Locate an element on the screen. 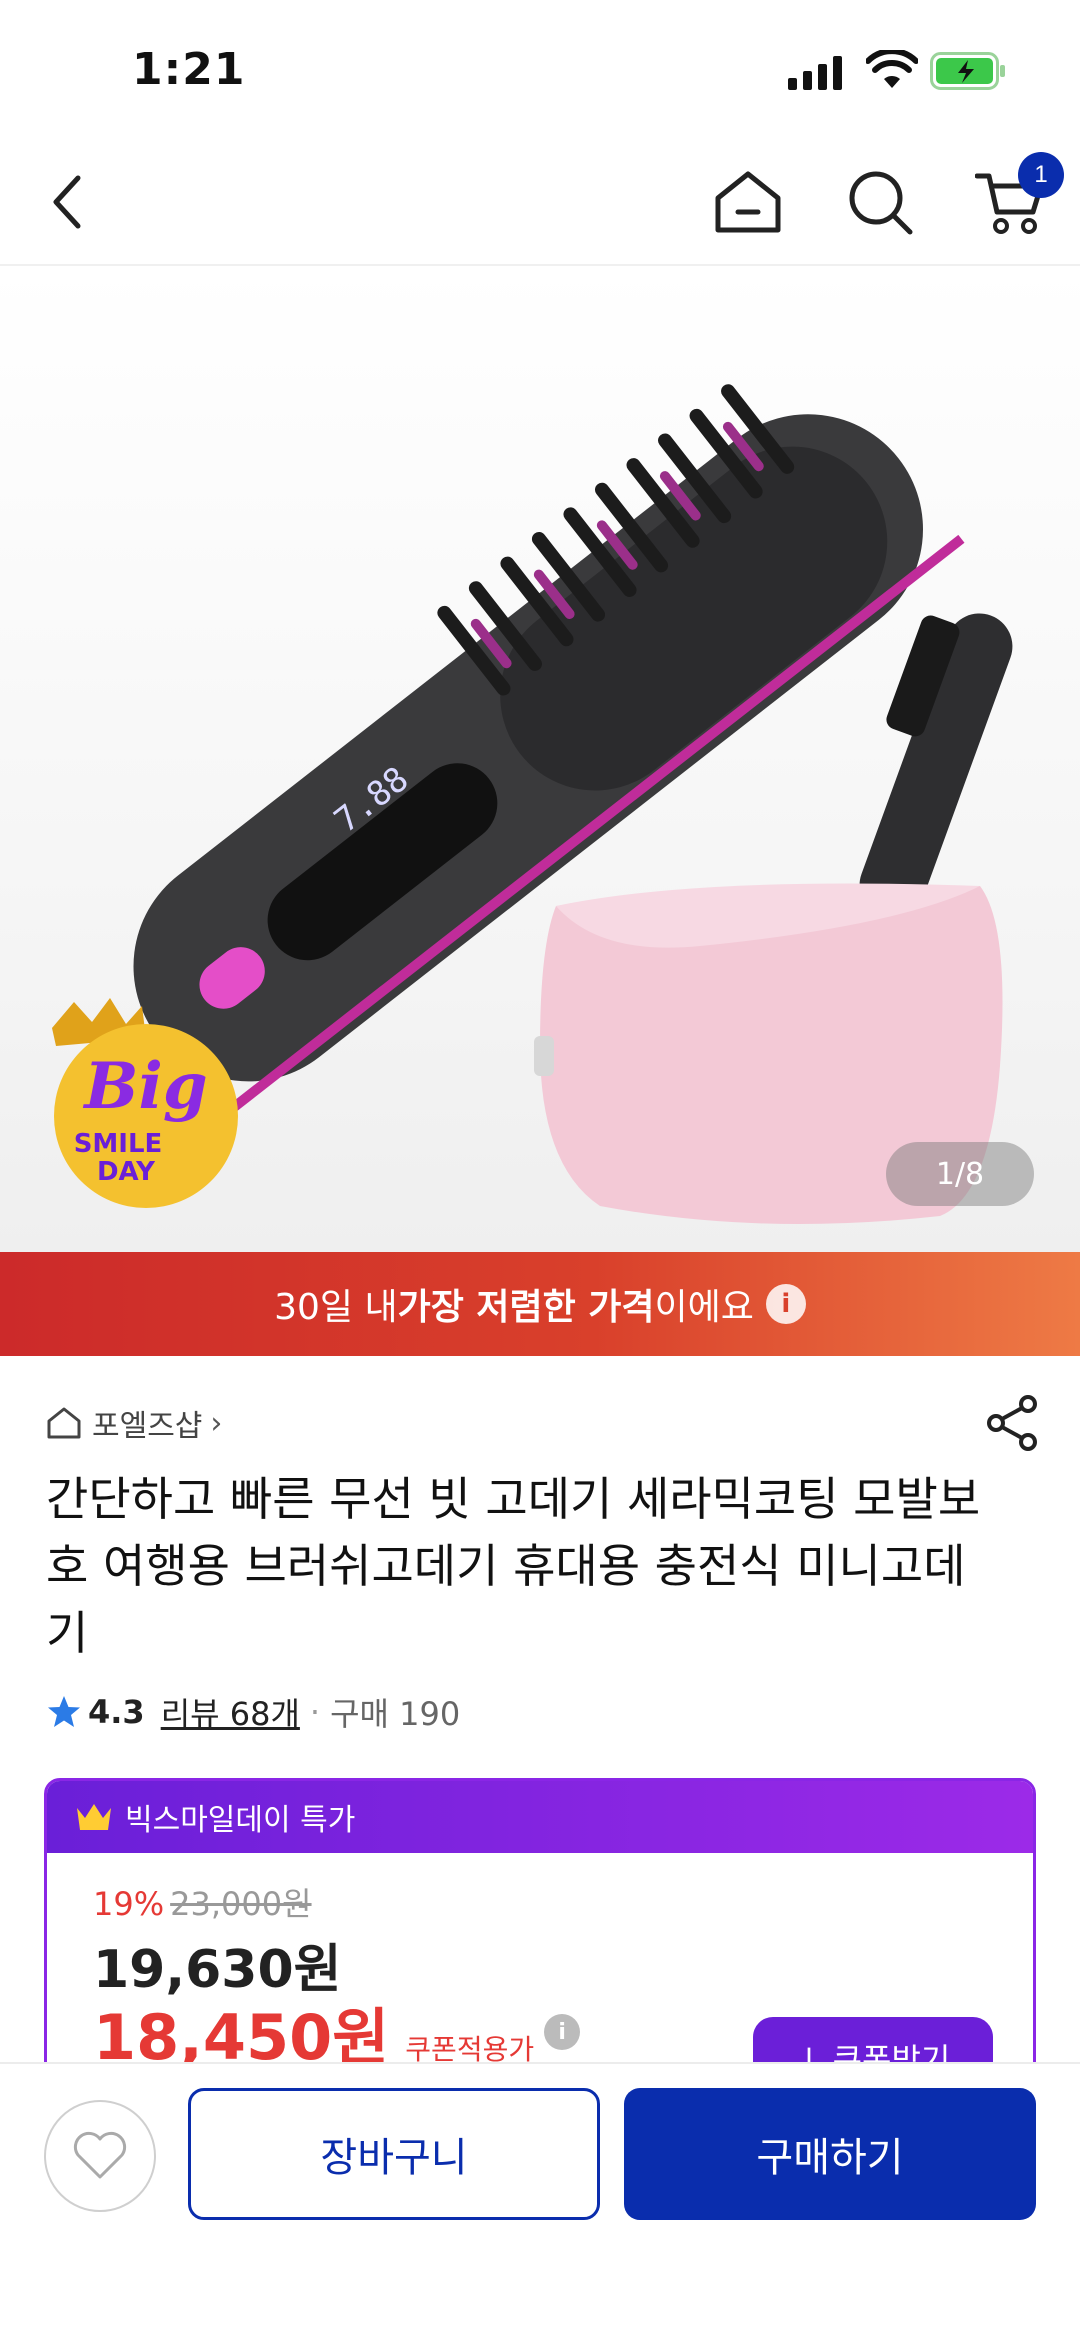 The height and width of the screenshot is (2337, 1080). bottom-action-bar: 장바구니 구매하기 is located at coordinates (540, 2199).